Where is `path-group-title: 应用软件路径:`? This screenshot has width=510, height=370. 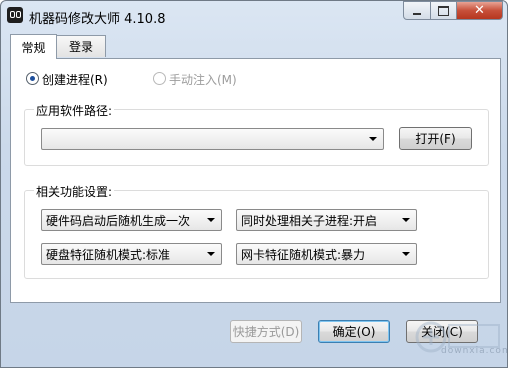
path-group-title: 应用软件路径: is located at coordinates (74, 110).